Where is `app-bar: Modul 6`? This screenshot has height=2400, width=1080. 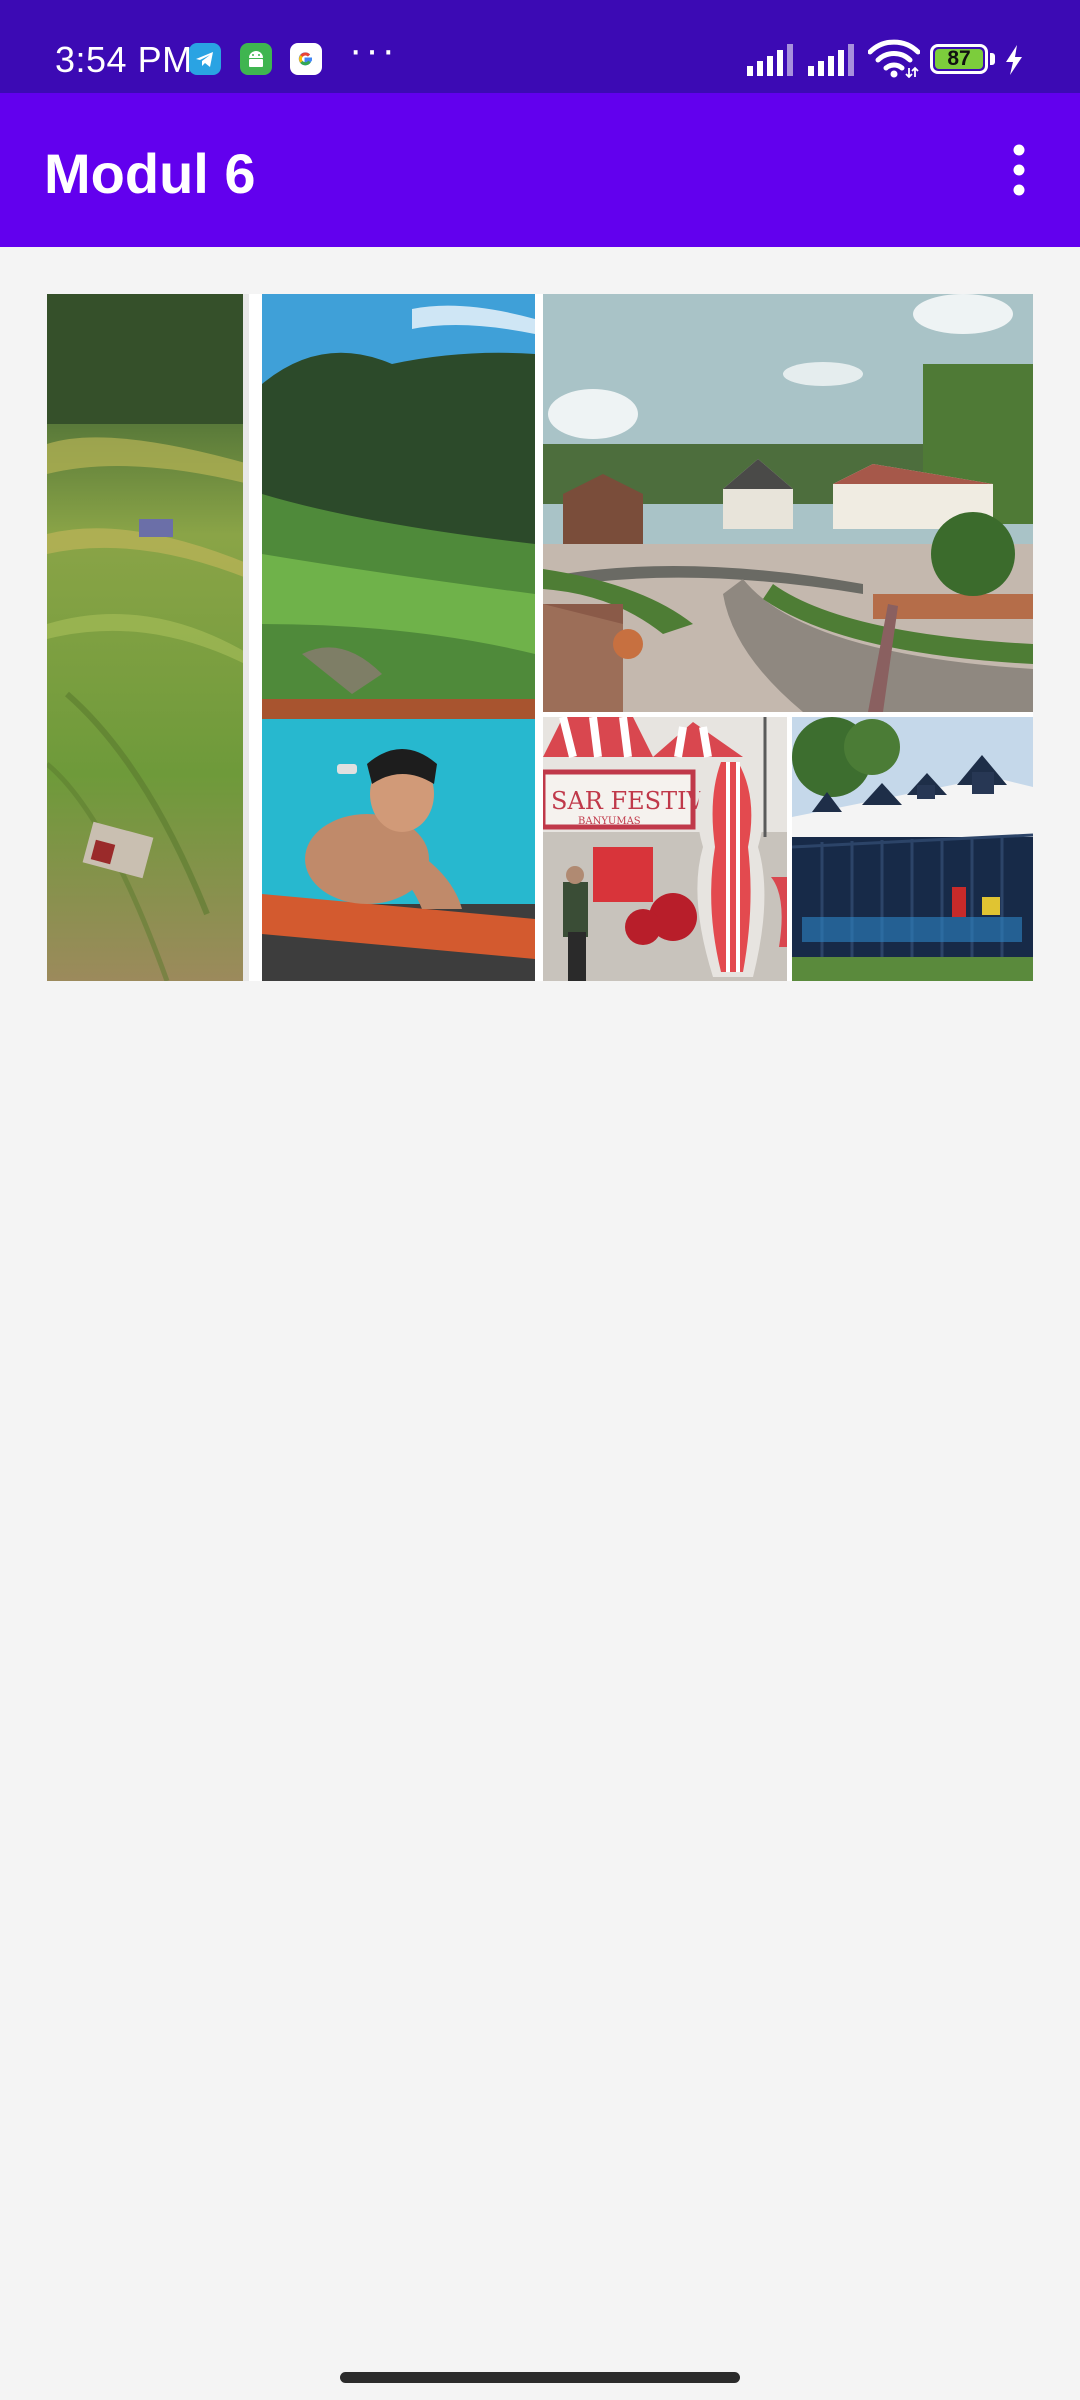
app-bar: Modul 6 is located at coordinates (540, 170).